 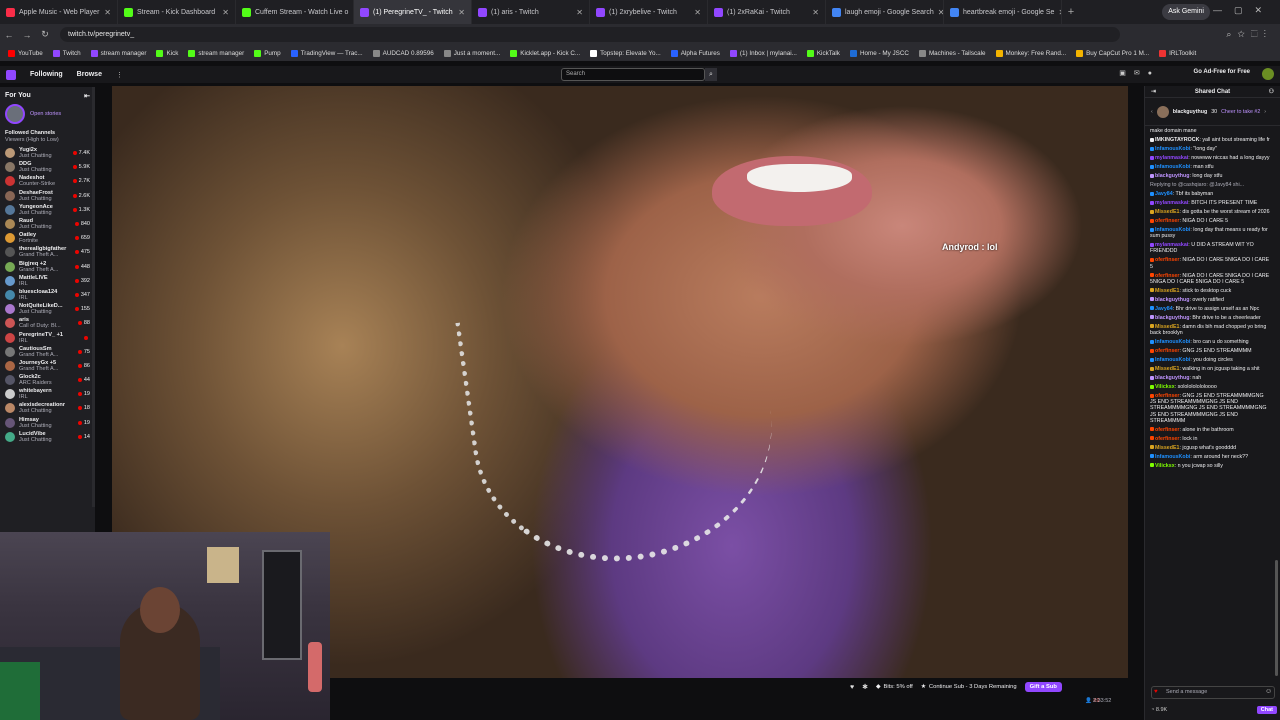 What do you see at coordinates (1152, 710) in the screenshot?
I see `channel-points-icon: ◔` at bounding box center [1152, 710].